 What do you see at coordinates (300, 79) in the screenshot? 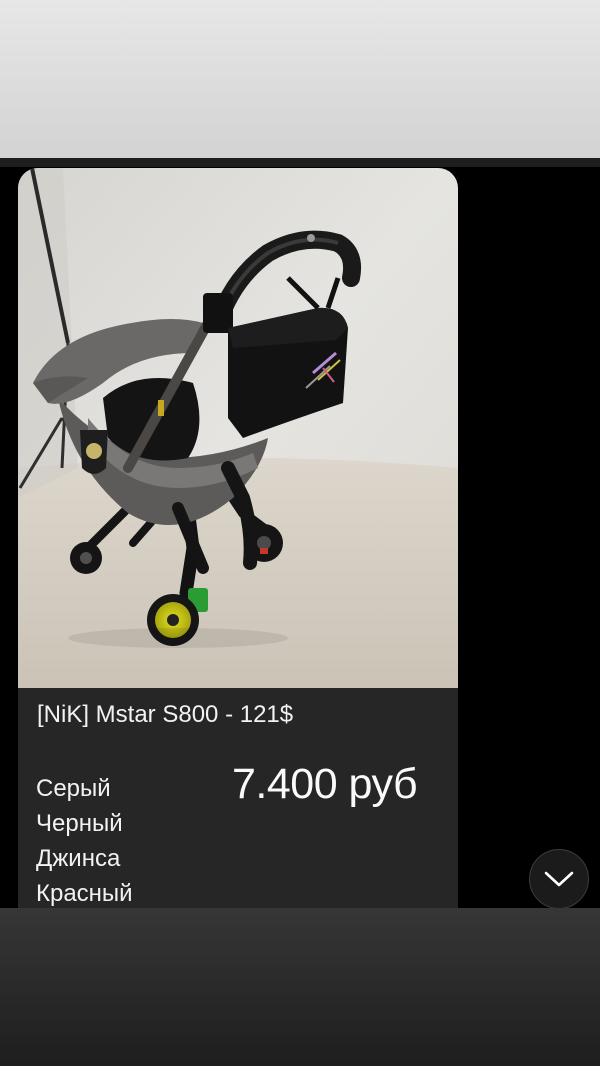
I see `top-blurred-band` at bounding box center [300, 79].